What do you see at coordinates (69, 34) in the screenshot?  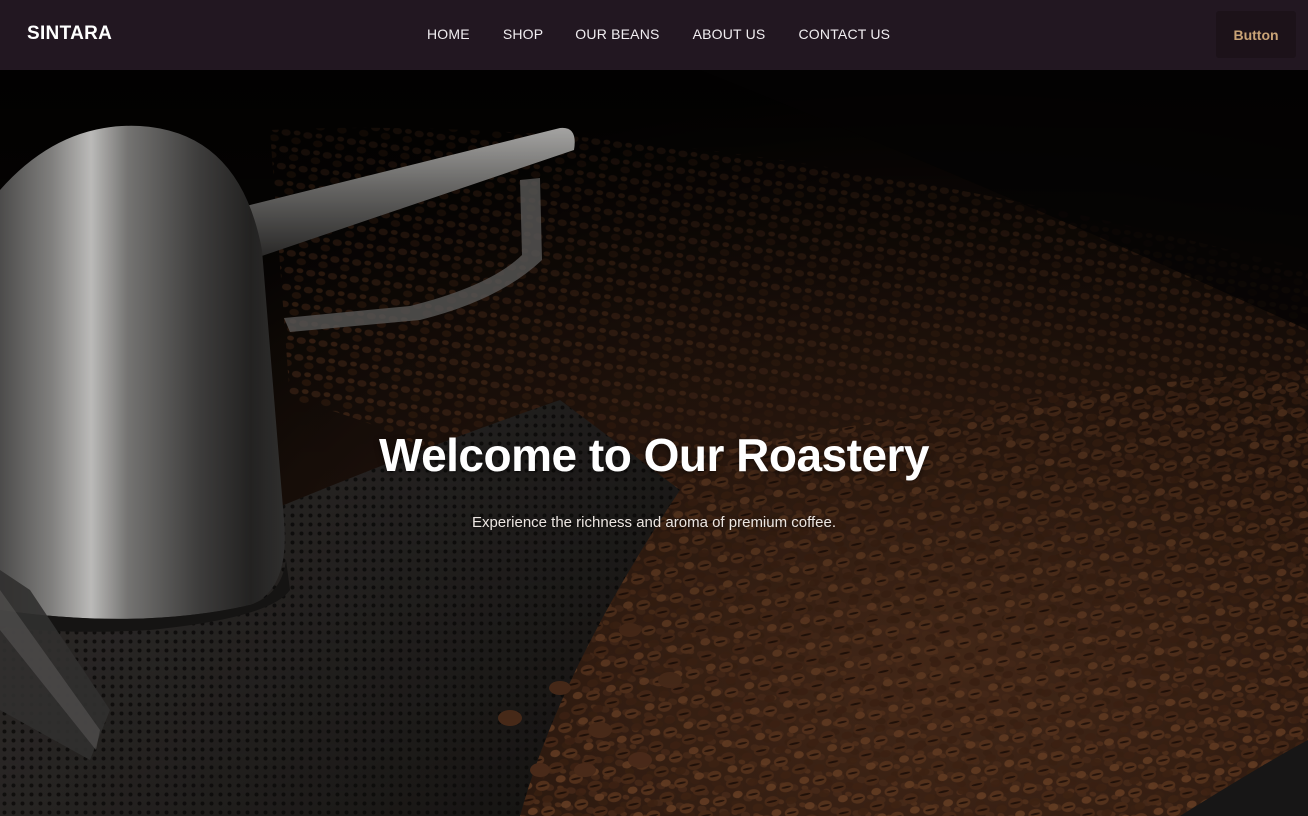 I see `brand-logo: SINTARA` at bounding box center [69, 34].